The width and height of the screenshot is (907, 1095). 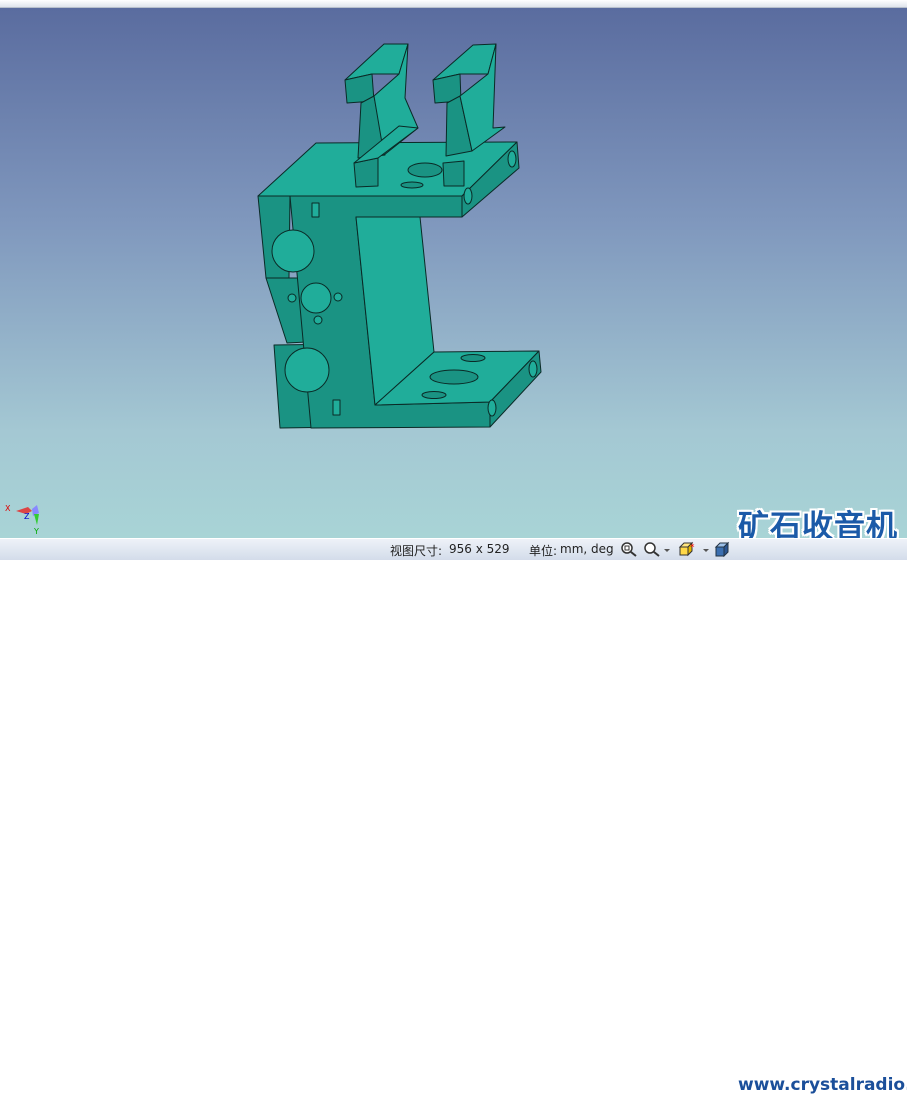 What do you see at coordinates (629, 549) in the screenshot?
I see `zoom-fit-icon` at bounding box center [629, 549].